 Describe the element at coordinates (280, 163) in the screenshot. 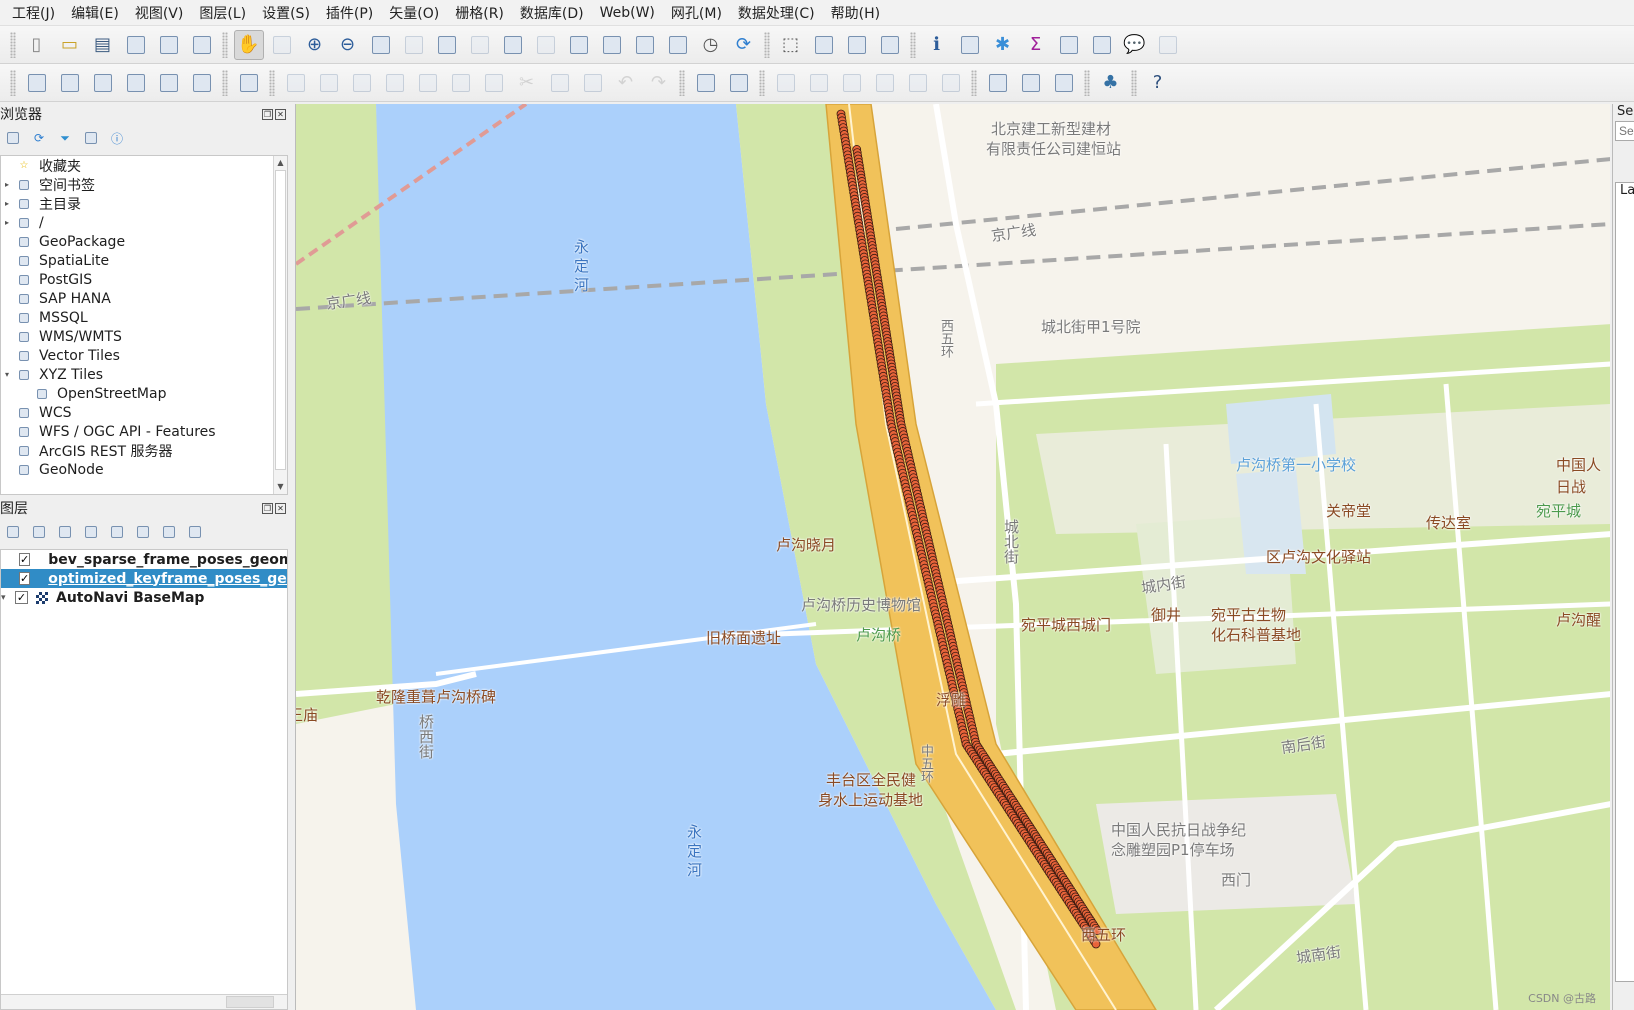

I see `scroll-up-arrow: ▲` at that location.